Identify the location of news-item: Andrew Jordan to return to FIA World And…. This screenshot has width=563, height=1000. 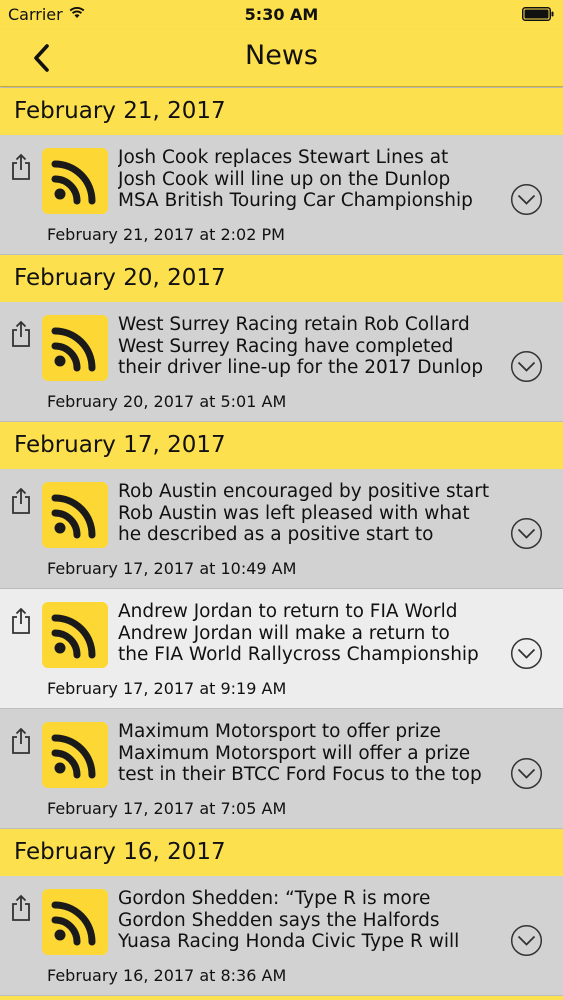
(281, 649).